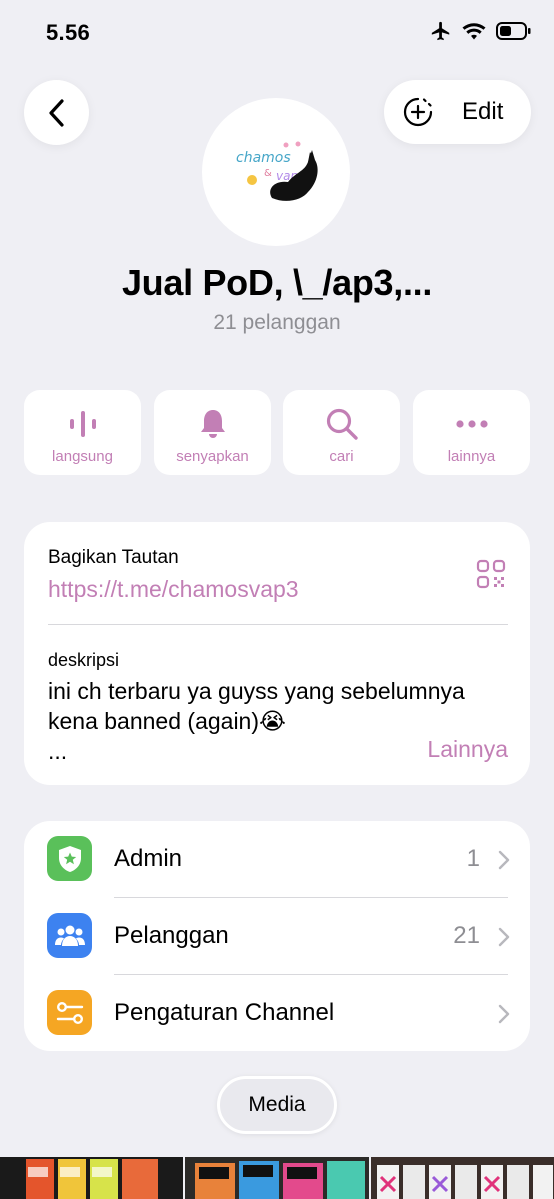 The height and width of the screenshot is (1199, 554). I want to click on channel-subscriber-count: 21 pelanggan, so click(277, 322).